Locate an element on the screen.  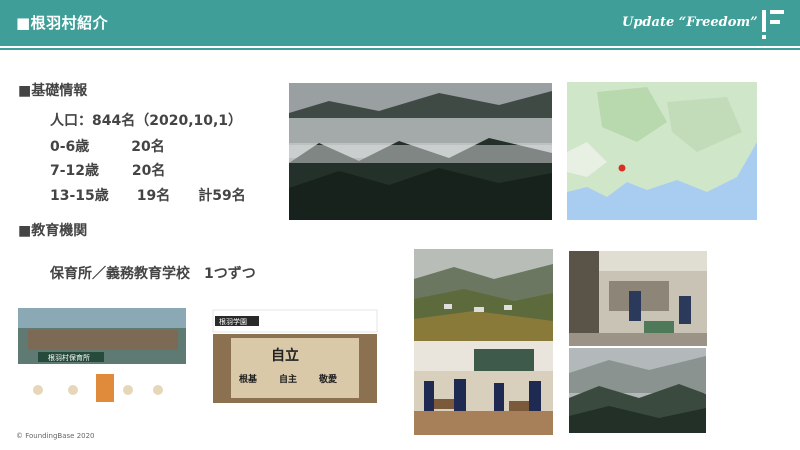
brand-logo-icon is located at coordinates (773, 24).